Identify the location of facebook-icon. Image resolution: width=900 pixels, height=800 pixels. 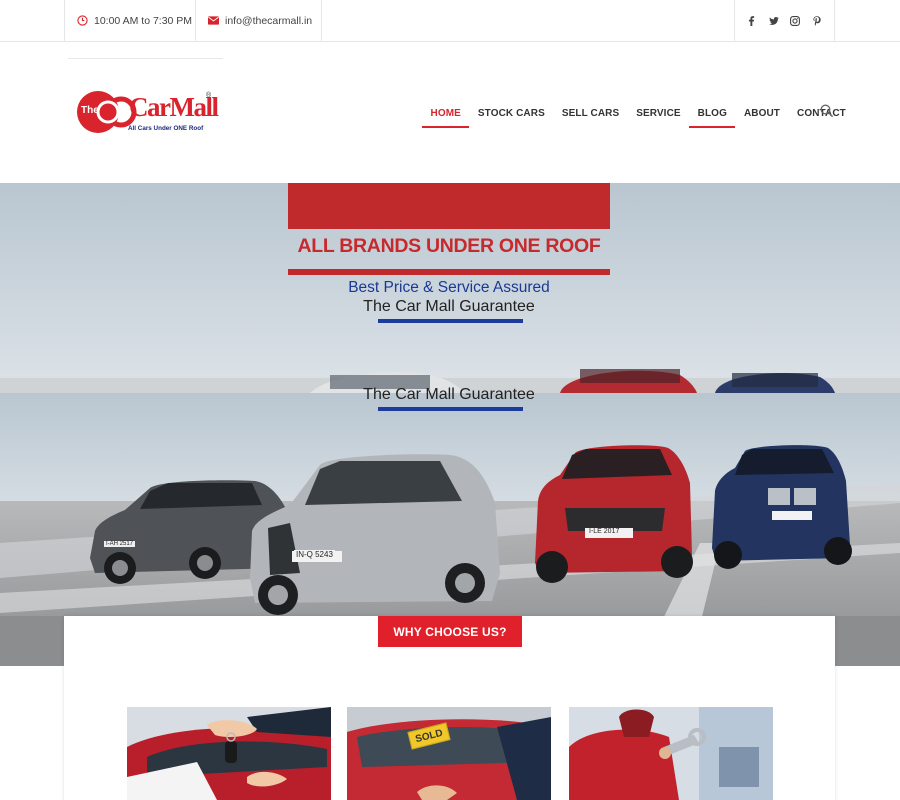
(752, 20).